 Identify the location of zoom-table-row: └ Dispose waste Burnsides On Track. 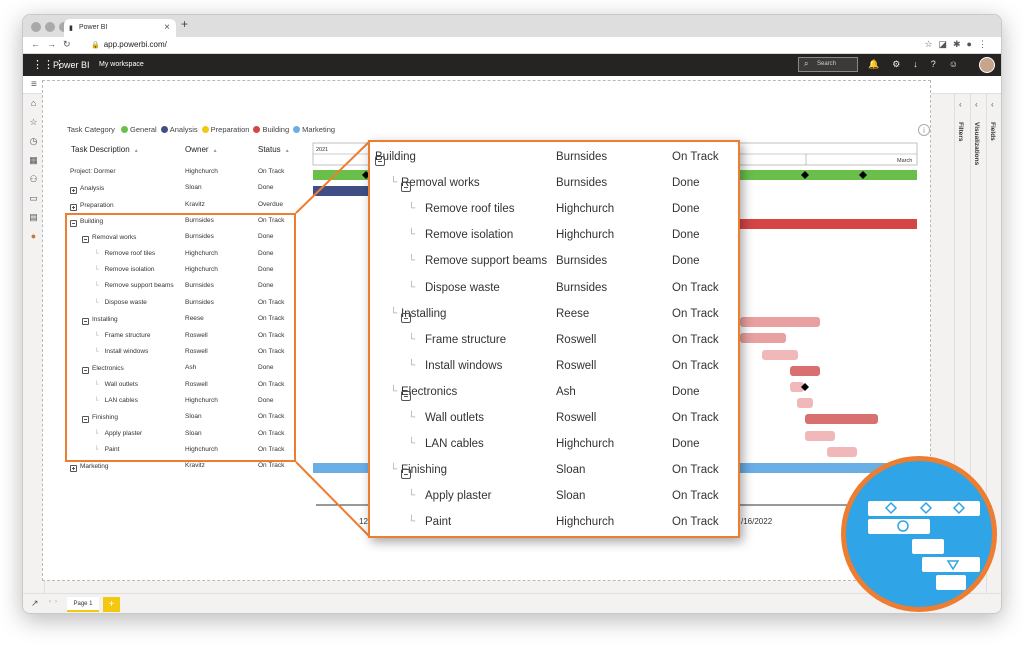
(554, 290).